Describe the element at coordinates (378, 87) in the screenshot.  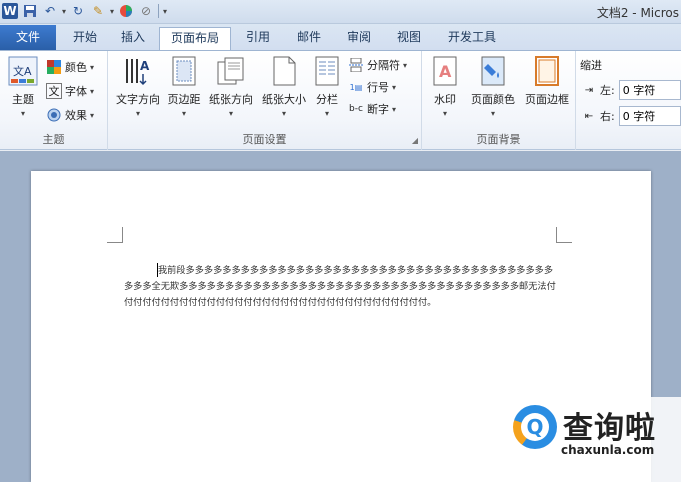
I see `line-numbers-label: 行号` at that location.